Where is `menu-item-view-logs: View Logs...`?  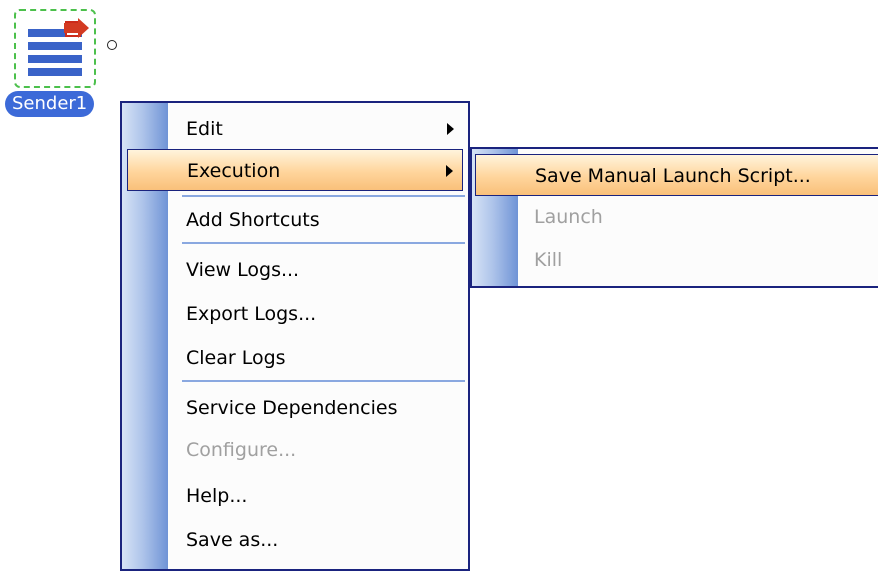 menu-item-view-logs: View Logs... is located at coordinates (295, 270).